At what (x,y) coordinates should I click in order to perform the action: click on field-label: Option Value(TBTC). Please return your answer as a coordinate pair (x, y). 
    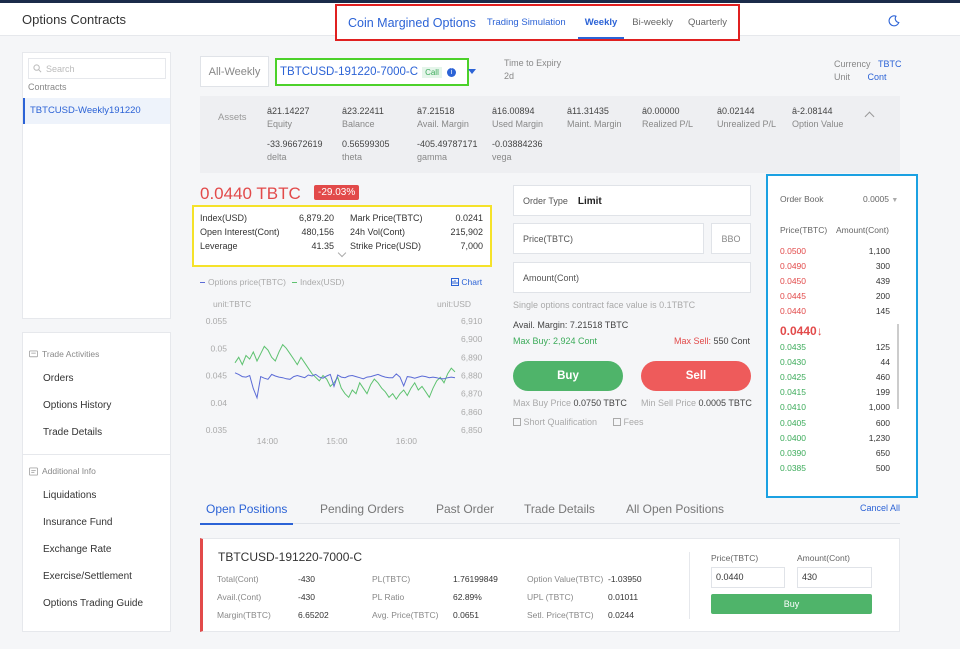
    Looking at the image, I should click on (565, 579).